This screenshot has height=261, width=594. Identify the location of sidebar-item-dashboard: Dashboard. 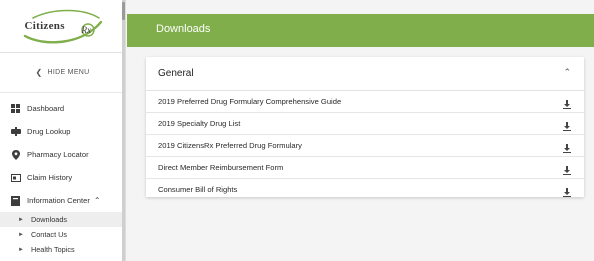
(62, 108).